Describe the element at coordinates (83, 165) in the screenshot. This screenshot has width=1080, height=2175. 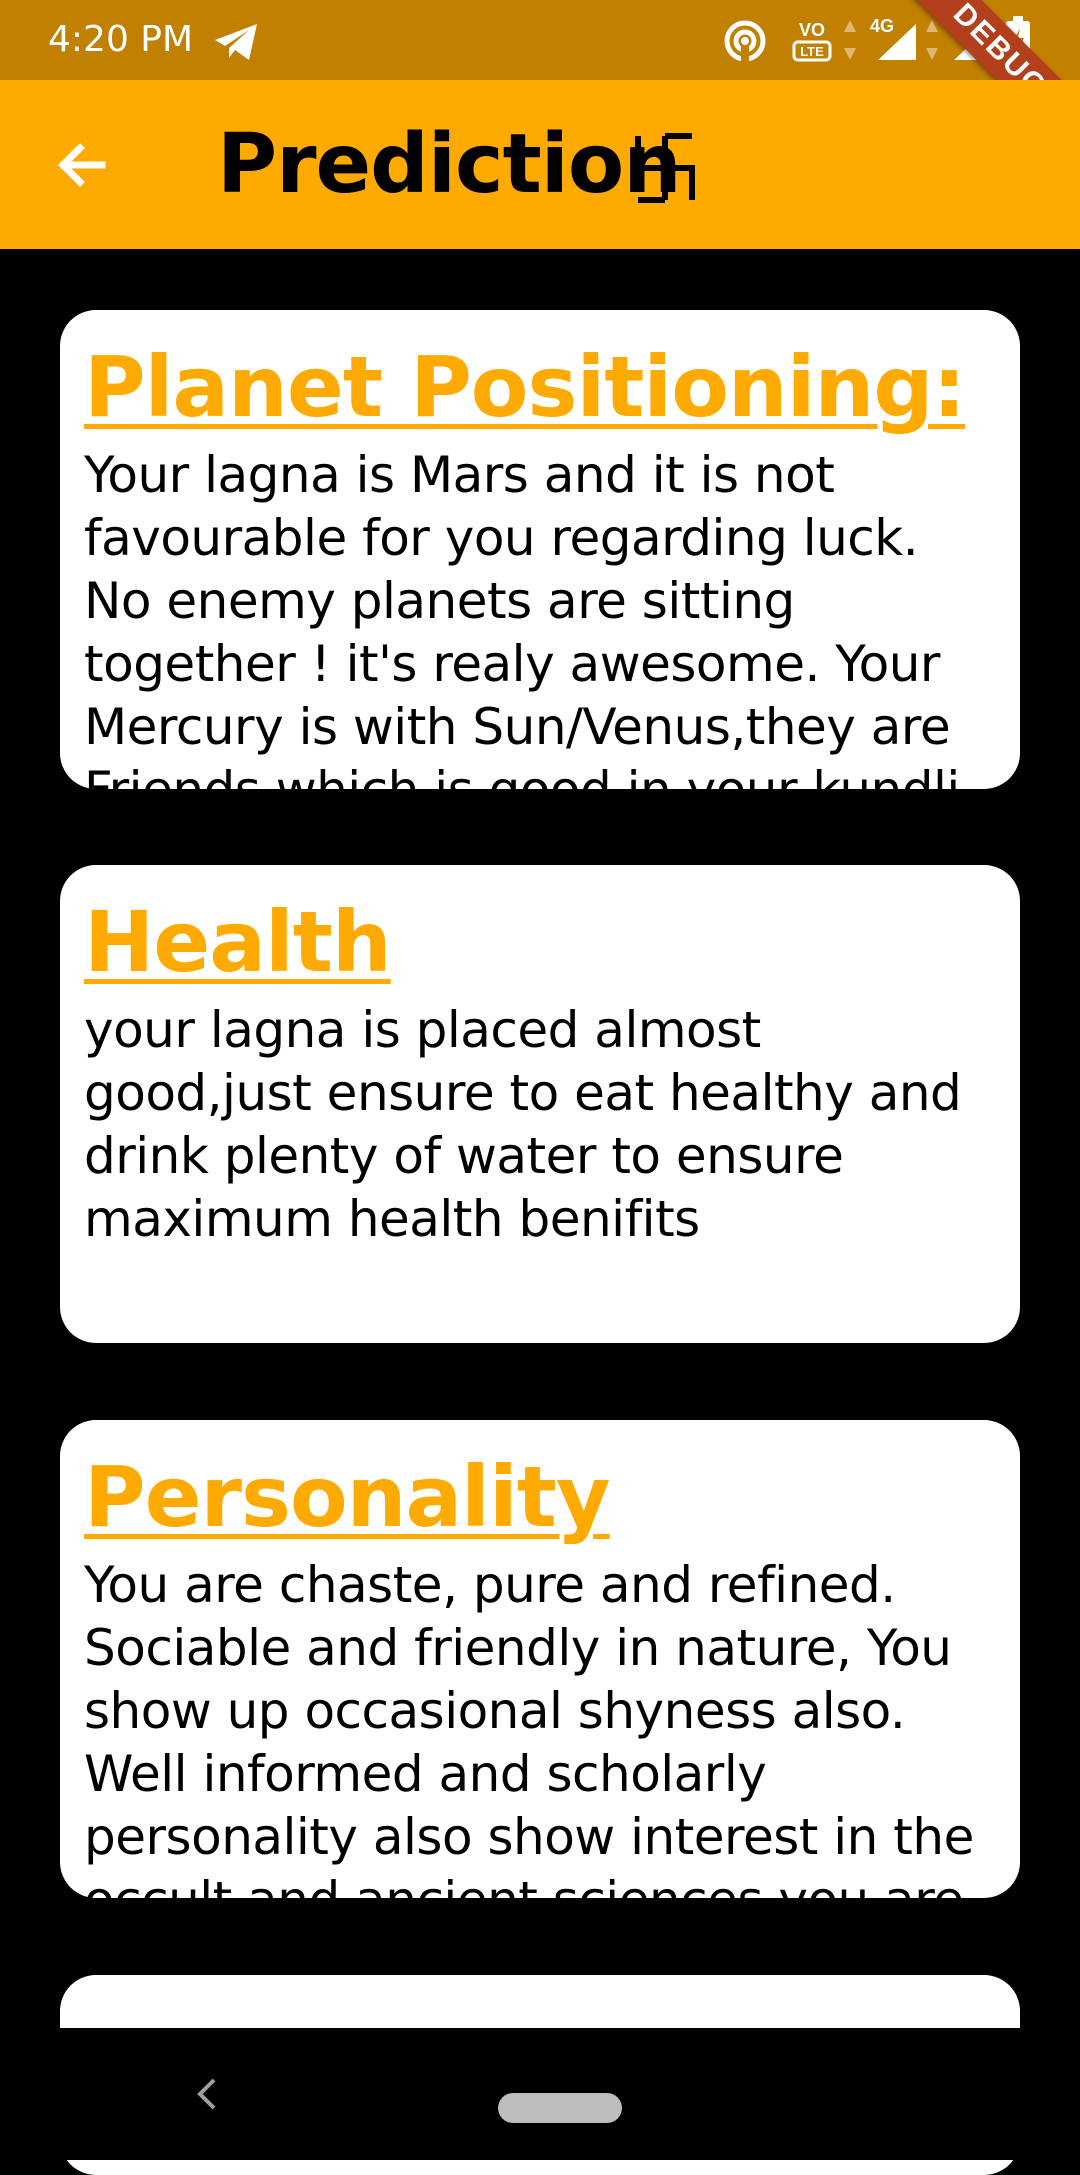
I see `back-arrow-icon` at that location.